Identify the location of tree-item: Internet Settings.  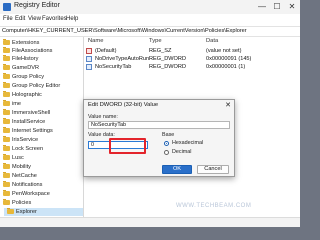
(41, 131).